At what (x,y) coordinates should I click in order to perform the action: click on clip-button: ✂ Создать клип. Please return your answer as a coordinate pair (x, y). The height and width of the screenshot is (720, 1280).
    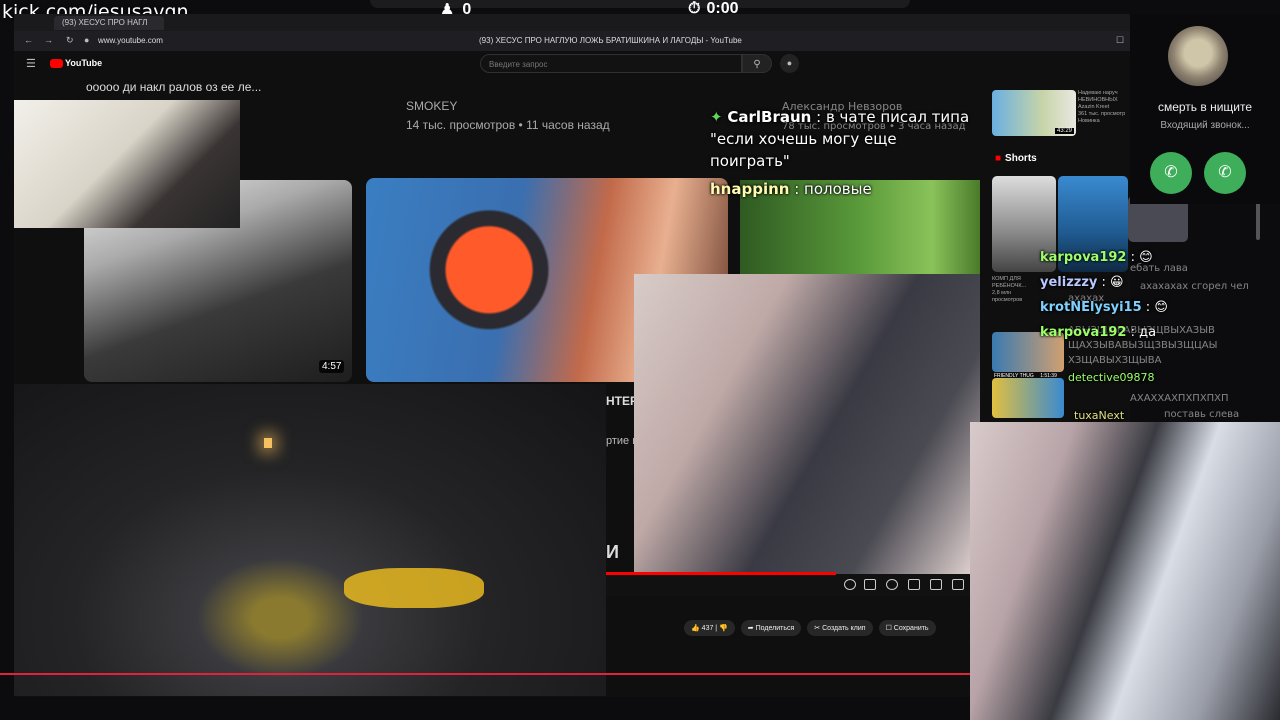
    Looking at the image, I should click on (840, 628).